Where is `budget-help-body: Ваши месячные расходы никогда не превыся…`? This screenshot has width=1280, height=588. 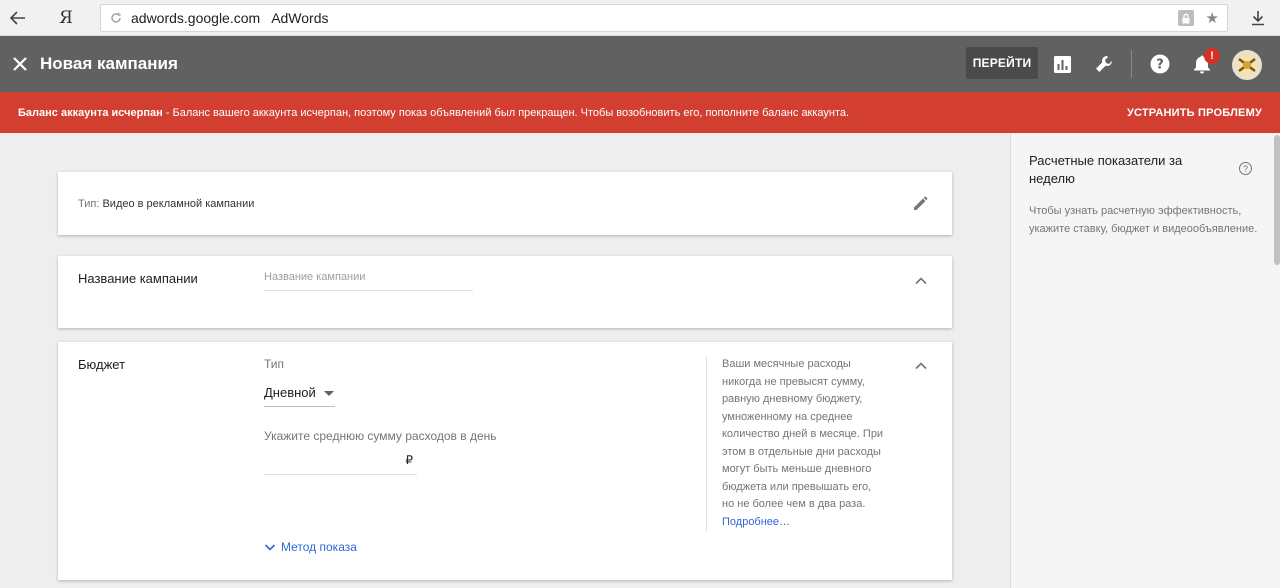 budget-help-body: Ваши месячные расходы никогда не превыся… is located at coordinates (803, 434).